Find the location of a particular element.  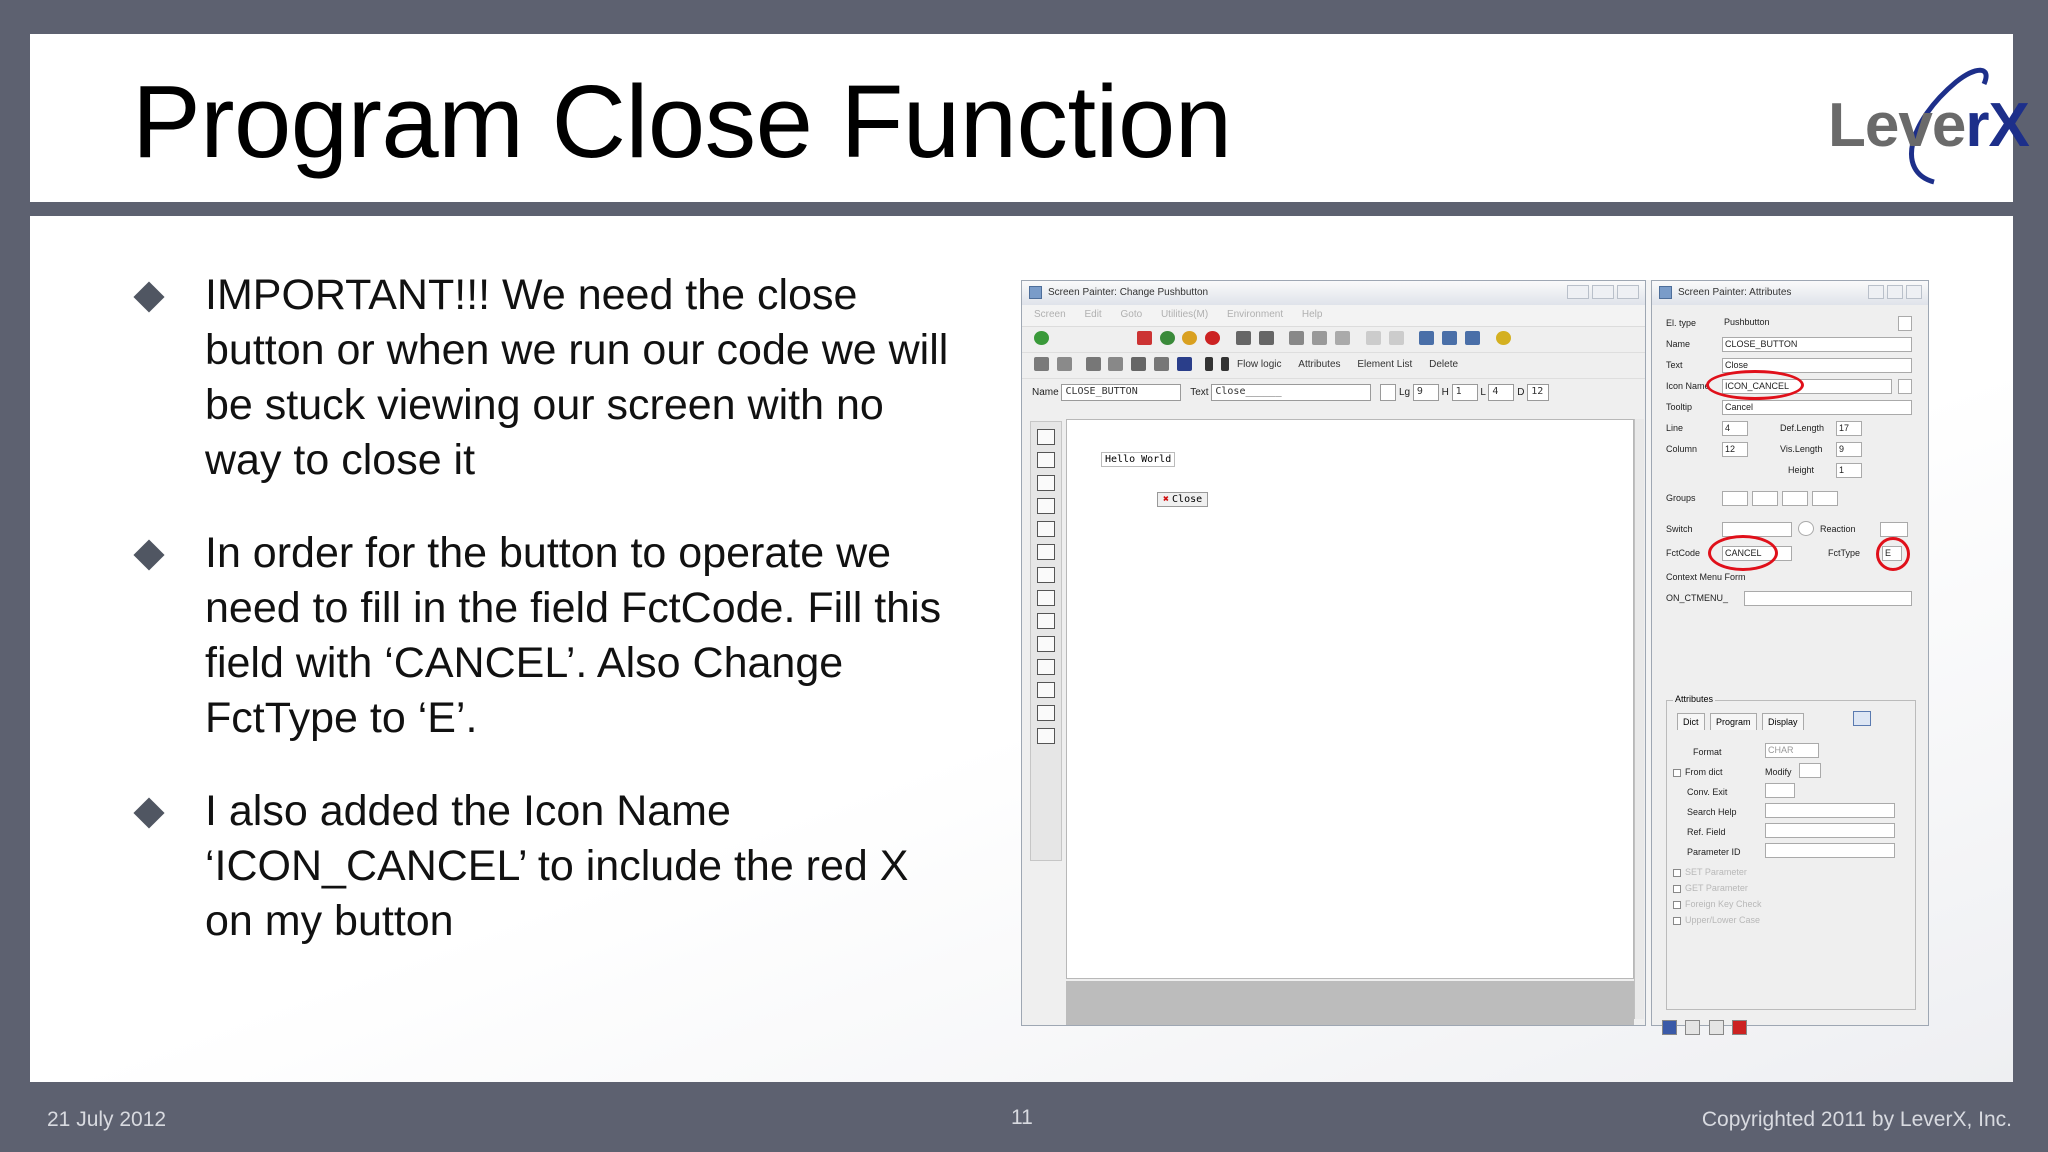

hello-world-text: Hello World is located at coordinates (1138, 459).